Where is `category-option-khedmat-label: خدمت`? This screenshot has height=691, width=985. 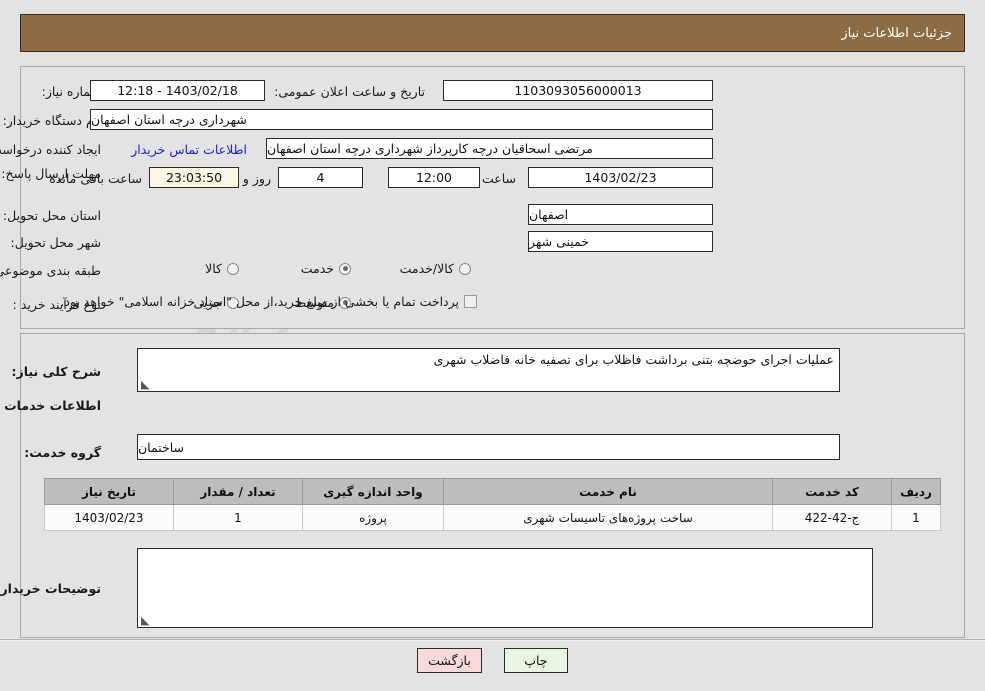
category-option-khedmat-label: خدمت is located at coordinates (317, 268).